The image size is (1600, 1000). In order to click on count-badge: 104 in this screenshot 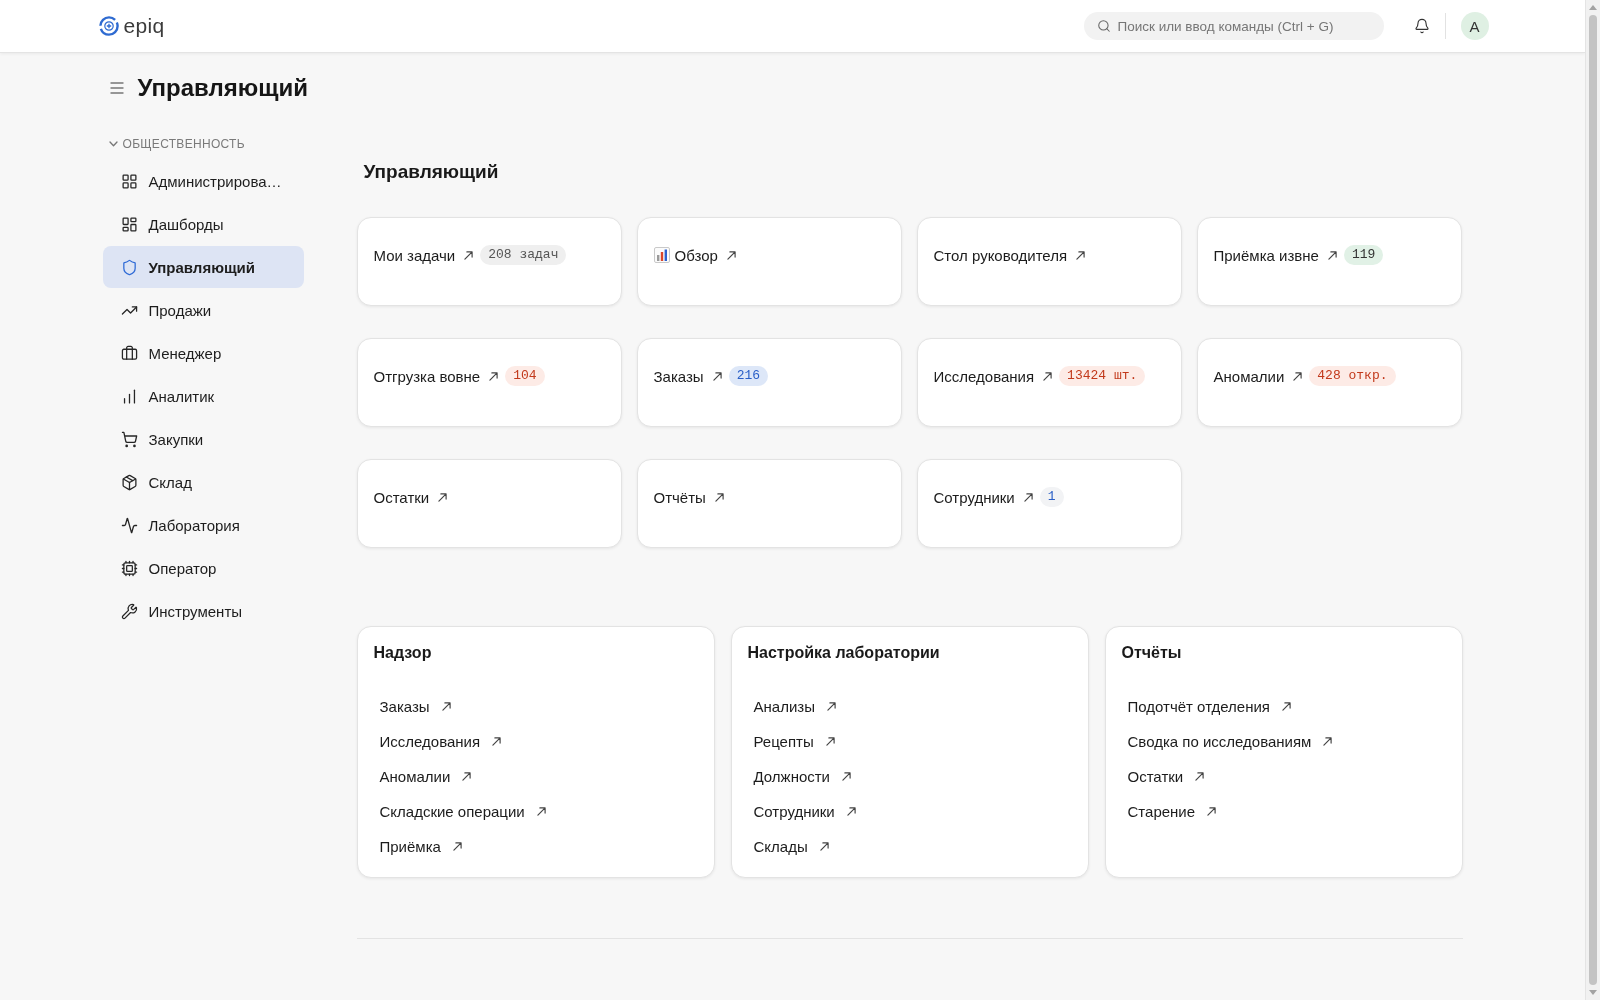, I will do `click(525, 376)`.